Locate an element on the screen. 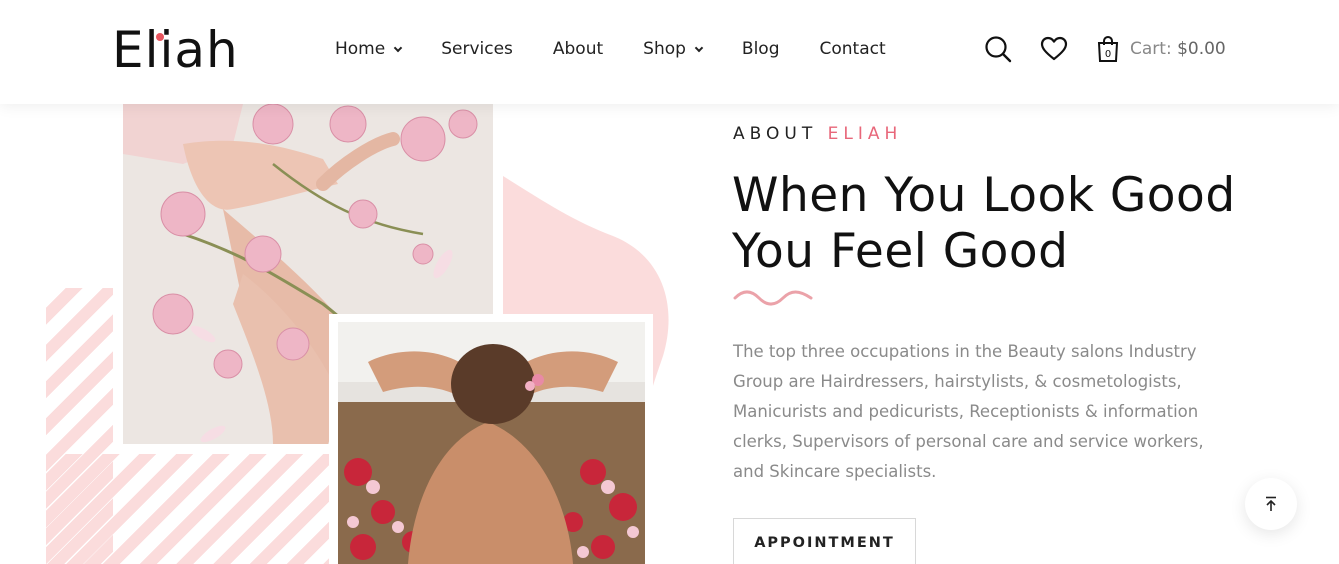 The width and height of the screenshot is (1339, 564). logo-text: Eliah is located at coordinates (175, 50).